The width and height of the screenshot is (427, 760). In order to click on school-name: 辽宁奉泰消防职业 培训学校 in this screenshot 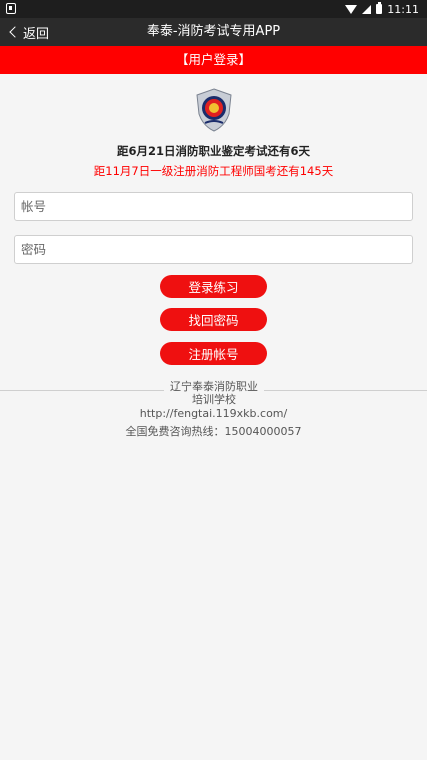, I will do `click(214, 393)`.